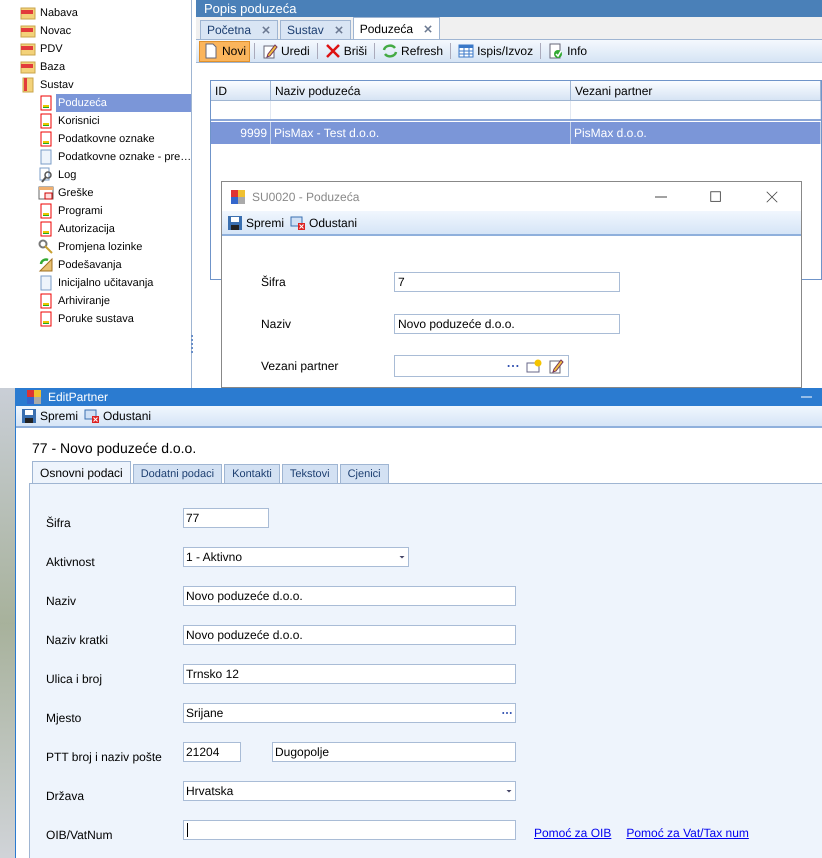  I want to click on field-label: PTT broj i naziv pošte, so click(104, 757).